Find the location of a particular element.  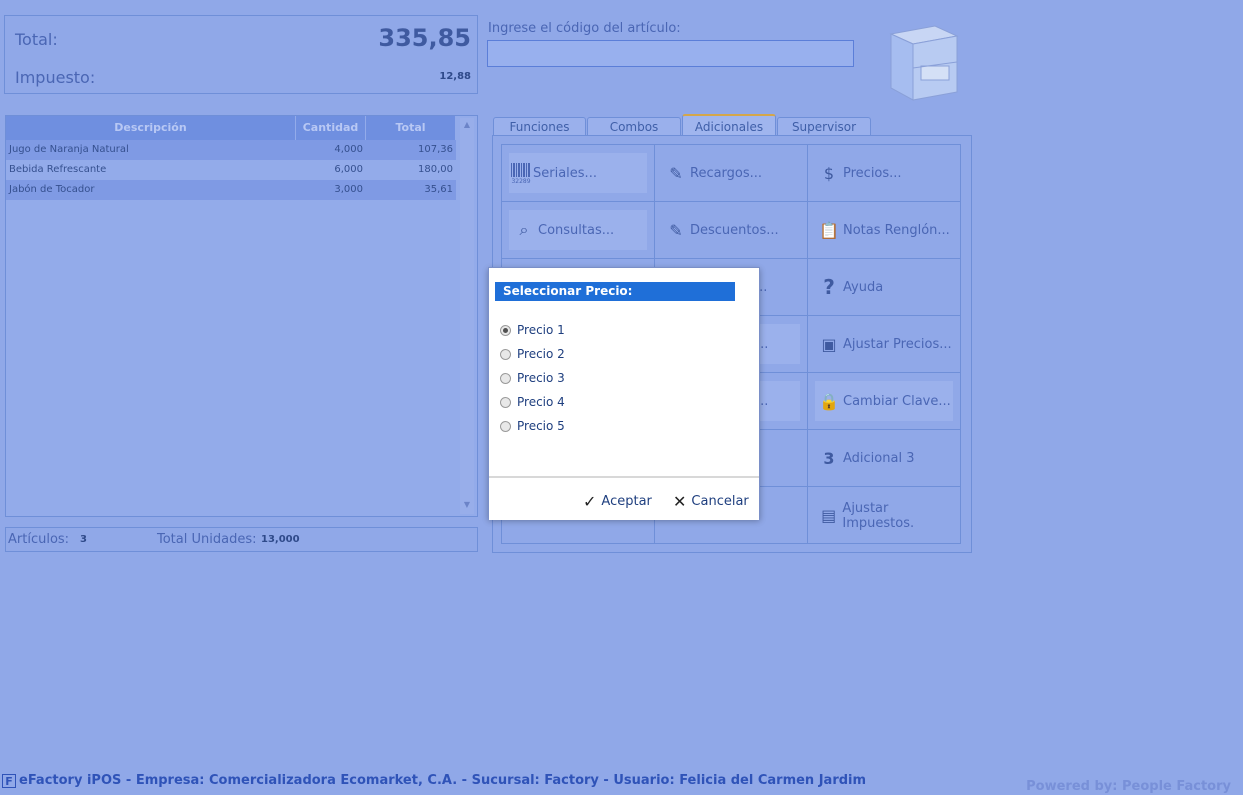

articles-value: 3 is located at coordinates (83, 539).